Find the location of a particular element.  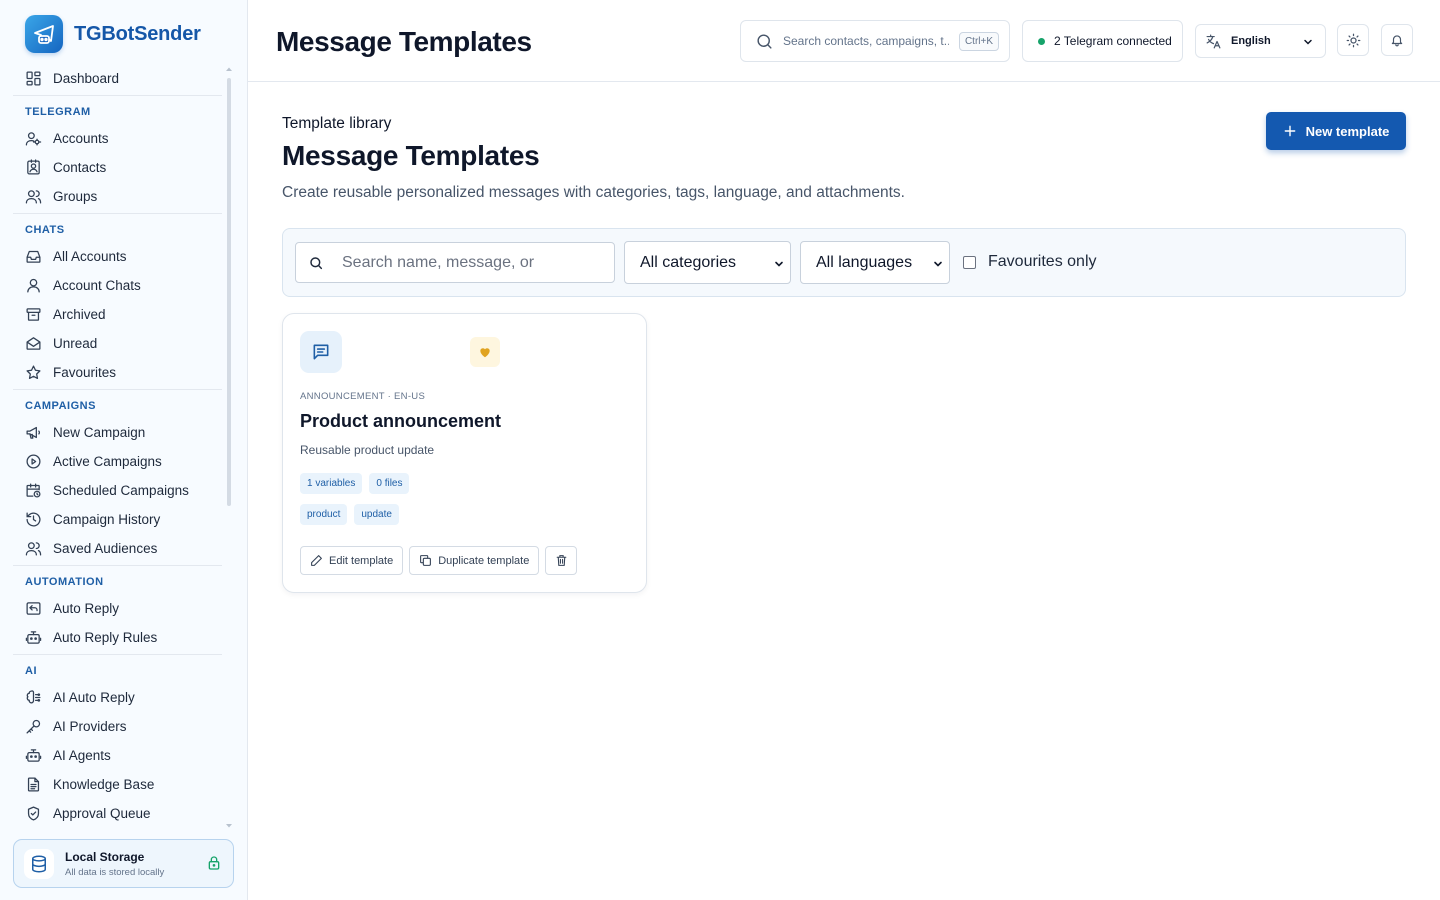

sidebar-item-label: Unread is located at coordinates (75, 343).